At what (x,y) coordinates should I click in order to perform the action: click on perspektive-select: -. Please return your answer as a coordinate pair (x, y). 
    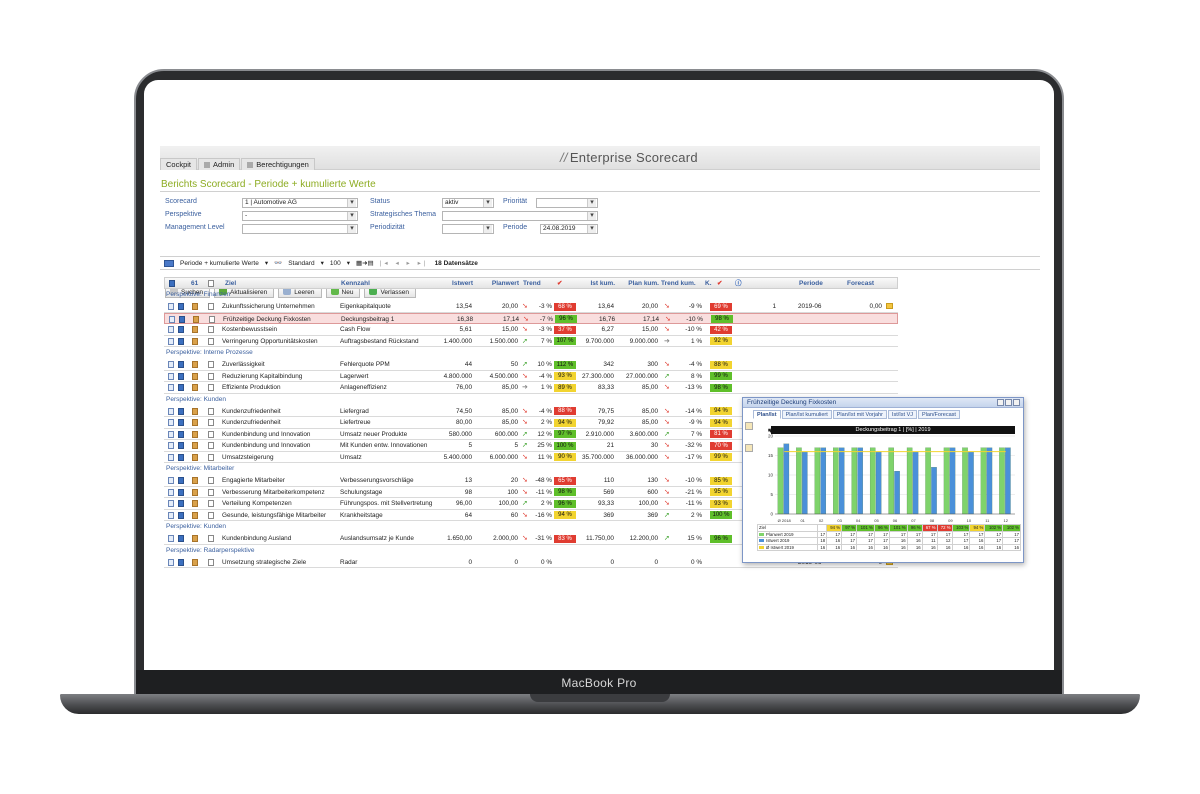
    Looking at the image, I should click on (300, 216).